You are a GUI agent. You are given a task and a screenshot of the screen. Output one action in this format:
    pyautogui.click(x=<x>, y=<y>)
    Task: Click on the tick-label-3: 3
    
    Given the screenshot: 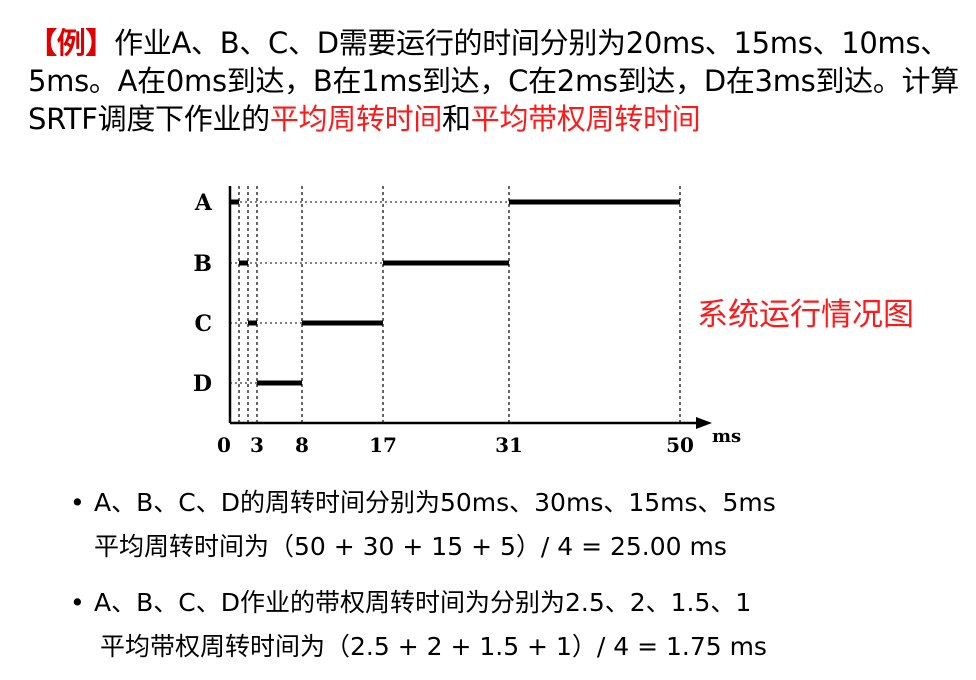 What is the action you would take?
    pyautogui.click(x=257, y=445)
    